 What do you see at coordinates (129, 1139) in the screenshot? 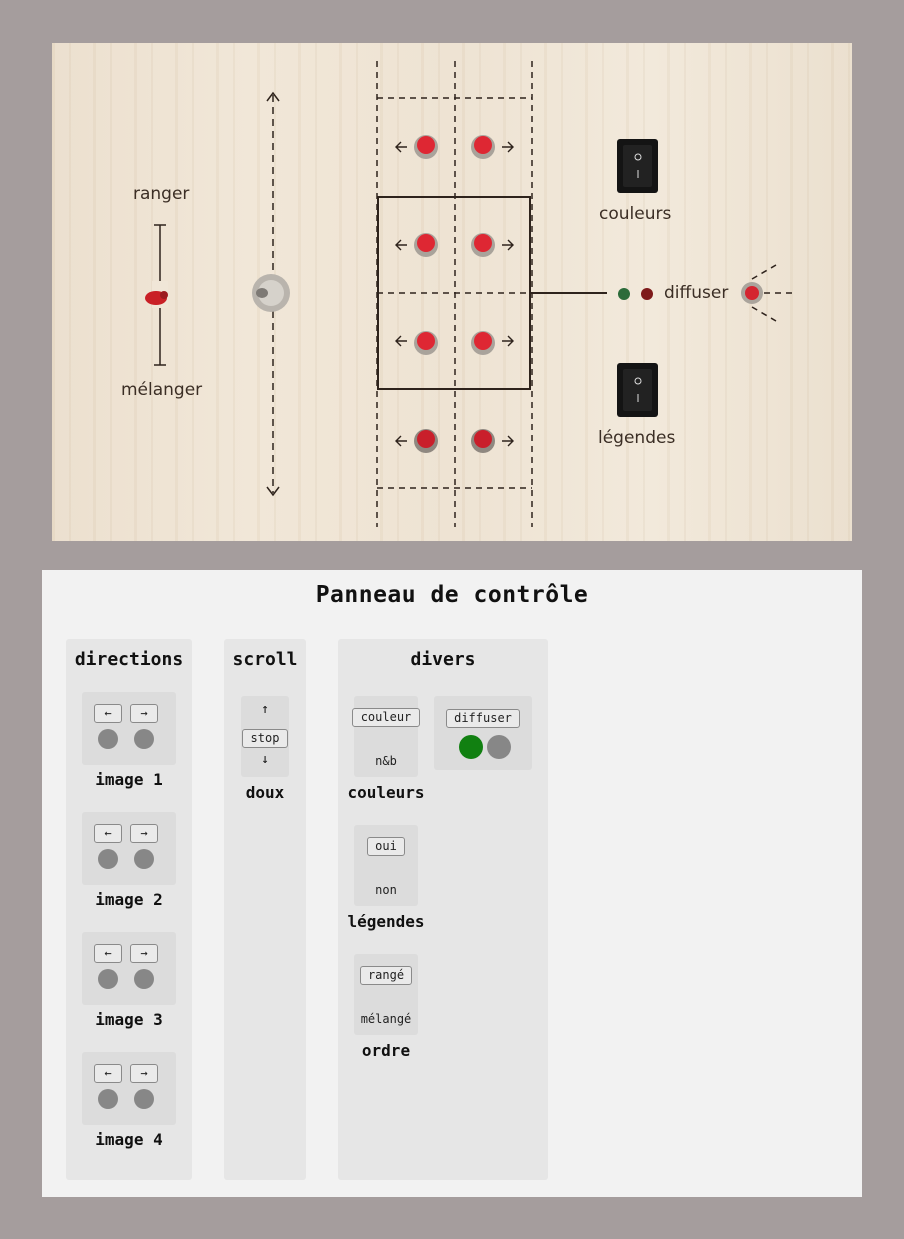
I see `image-4-caption: image 4` at bounding box center [129, 1139].